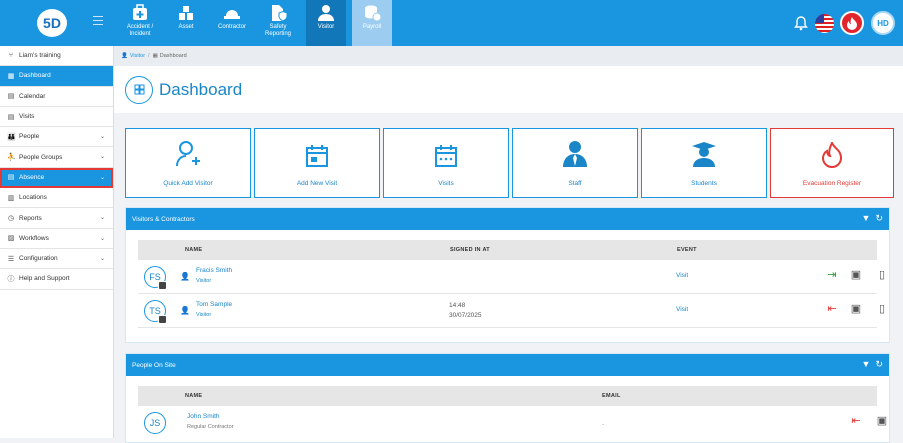 Image resolution: width=903 pixels, height=443 pixels. Describe the element at coordinates (56, 239) in the screenshot. I see `sidebar-item-workflows: ▨ Workflows ⌄` at that location.